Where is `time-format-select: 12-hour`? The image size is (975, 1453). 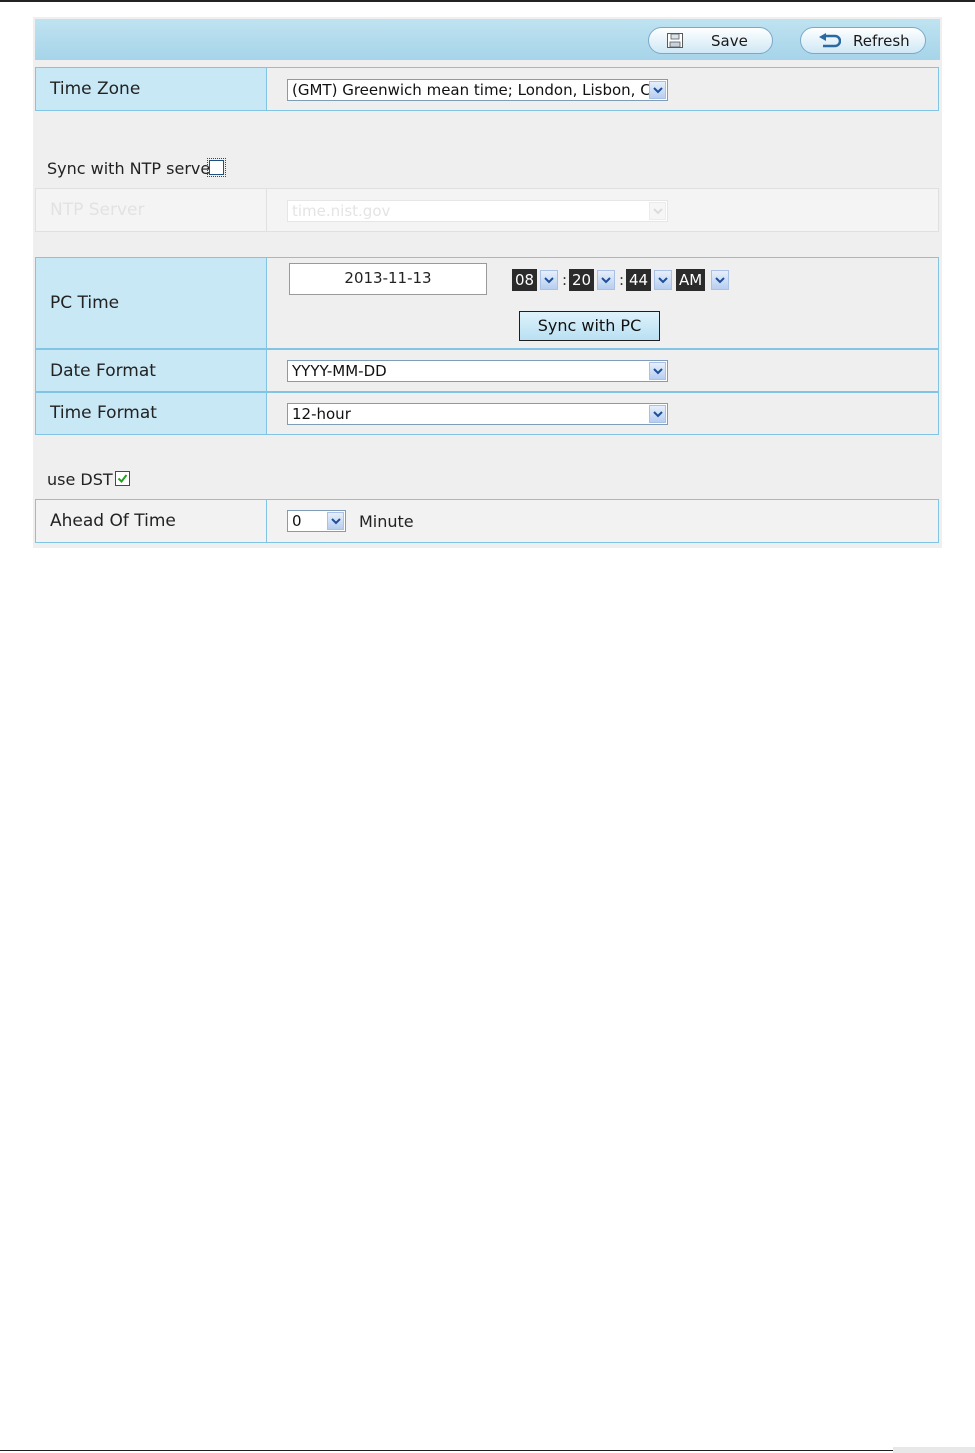 time-format-select: 12-hour is located at coordinates (477, 414).